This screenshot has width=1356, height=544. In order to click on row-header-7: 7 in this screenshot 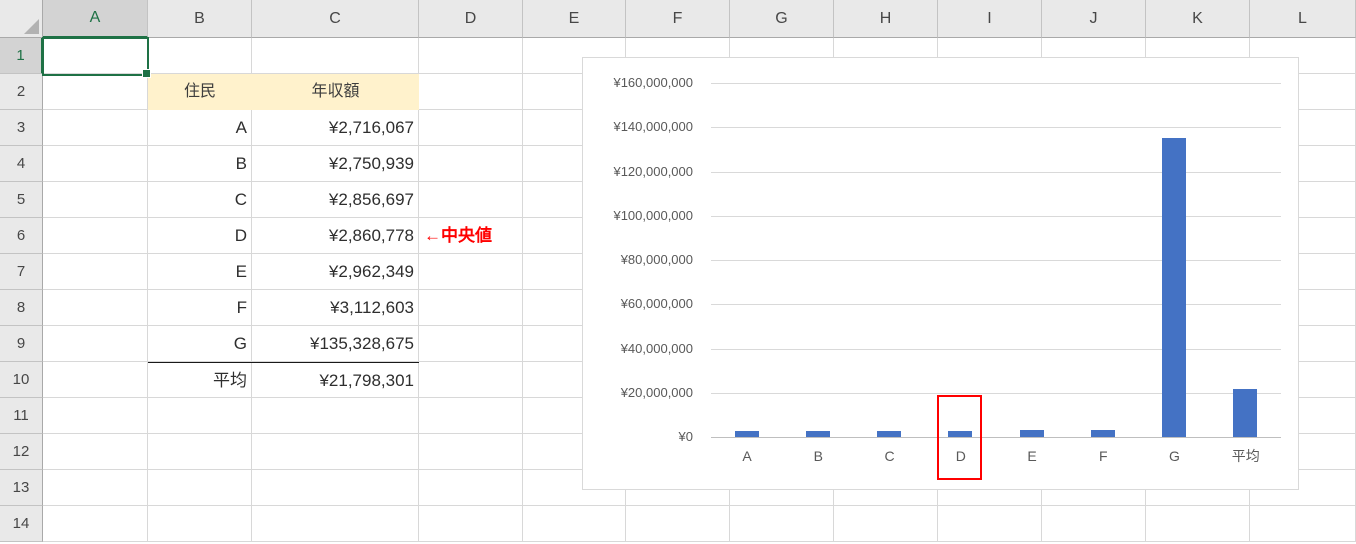, I will do `click(21, 272)`.